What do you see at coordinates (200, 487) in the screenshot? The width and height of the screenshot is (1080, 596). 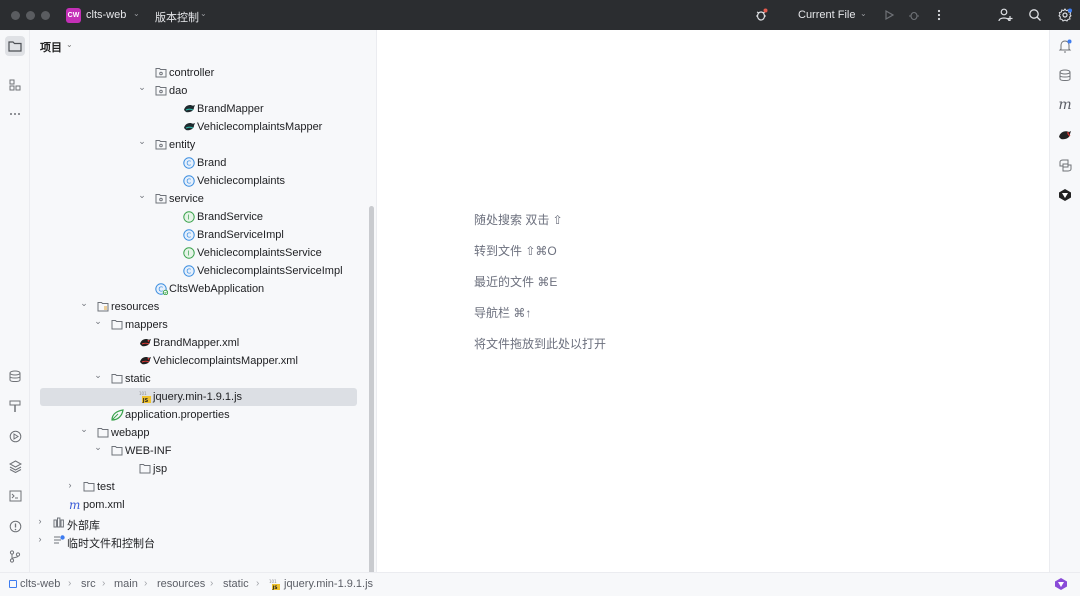 I see `tree-item: › test` at bounding box center [200, 487].